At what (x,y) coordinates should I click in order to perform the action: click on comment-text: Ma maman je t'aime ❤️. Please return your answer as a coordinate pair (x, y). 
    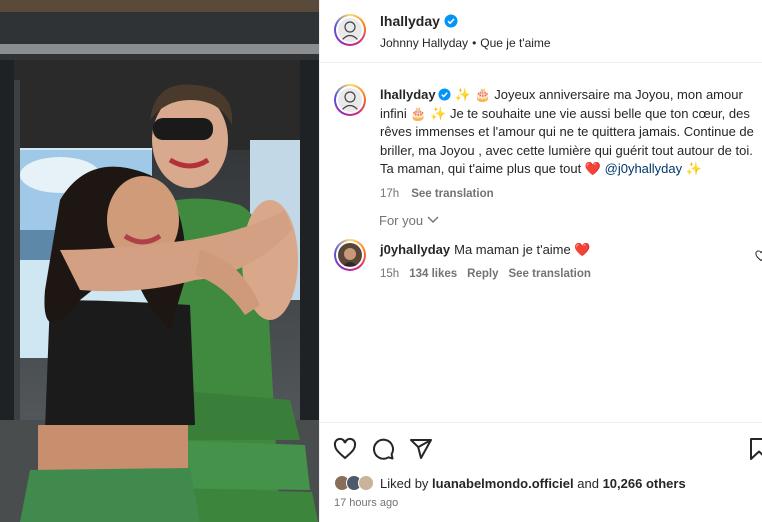
    Looking at the image, I should click on (522, 249).